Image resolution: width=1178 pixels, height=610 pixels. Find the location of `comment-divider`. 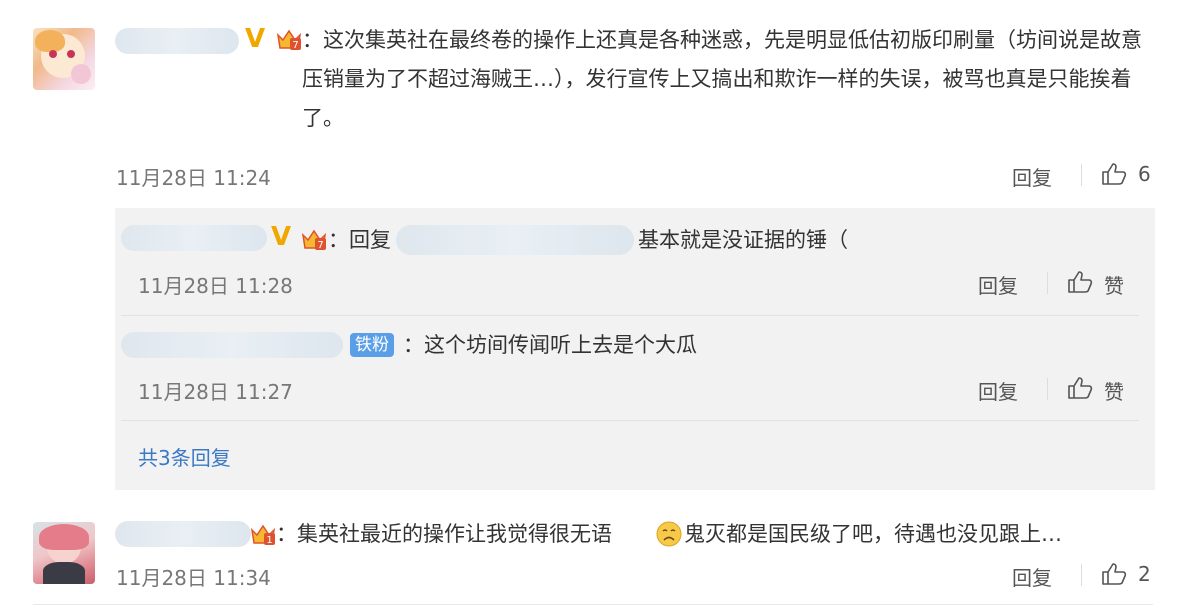

comment-divider is located at coordinates (593, 604).